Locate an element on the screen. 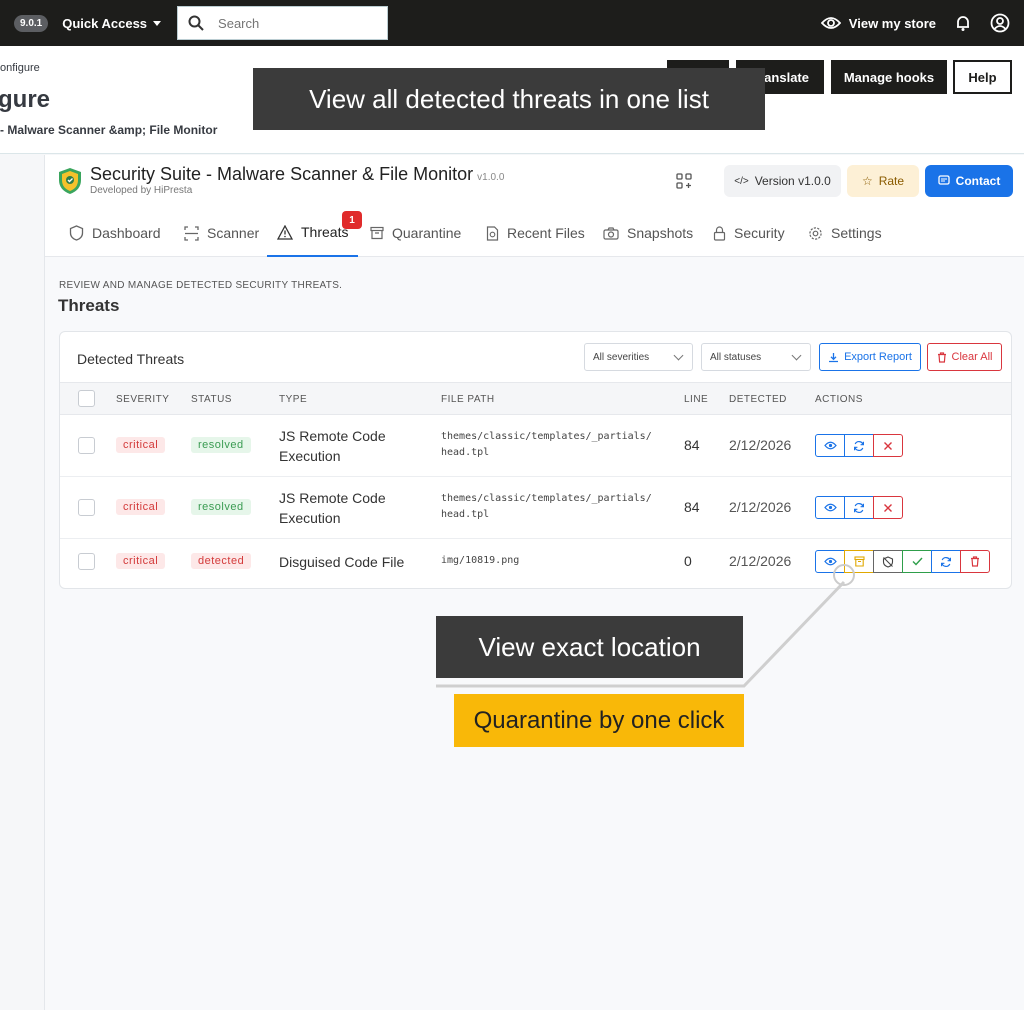 The image size is (1024, 1010). status-filter: All statuses is located at coordinates (756, 357).